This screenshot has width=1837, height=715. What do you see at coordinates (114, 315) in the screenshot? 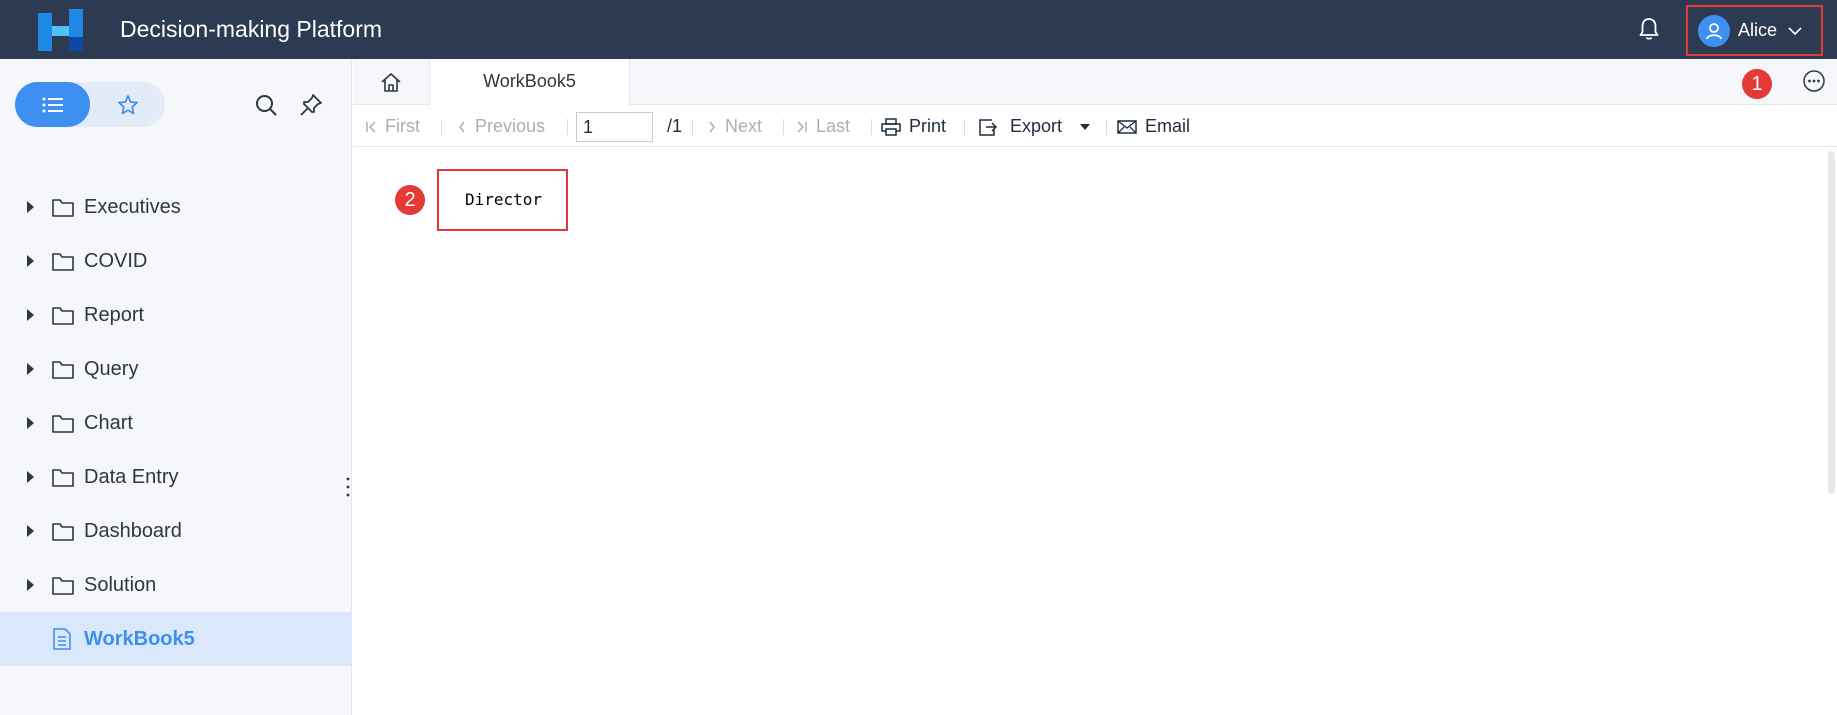
I see `tree-item-label: Report` at bounding box center [114, 315].